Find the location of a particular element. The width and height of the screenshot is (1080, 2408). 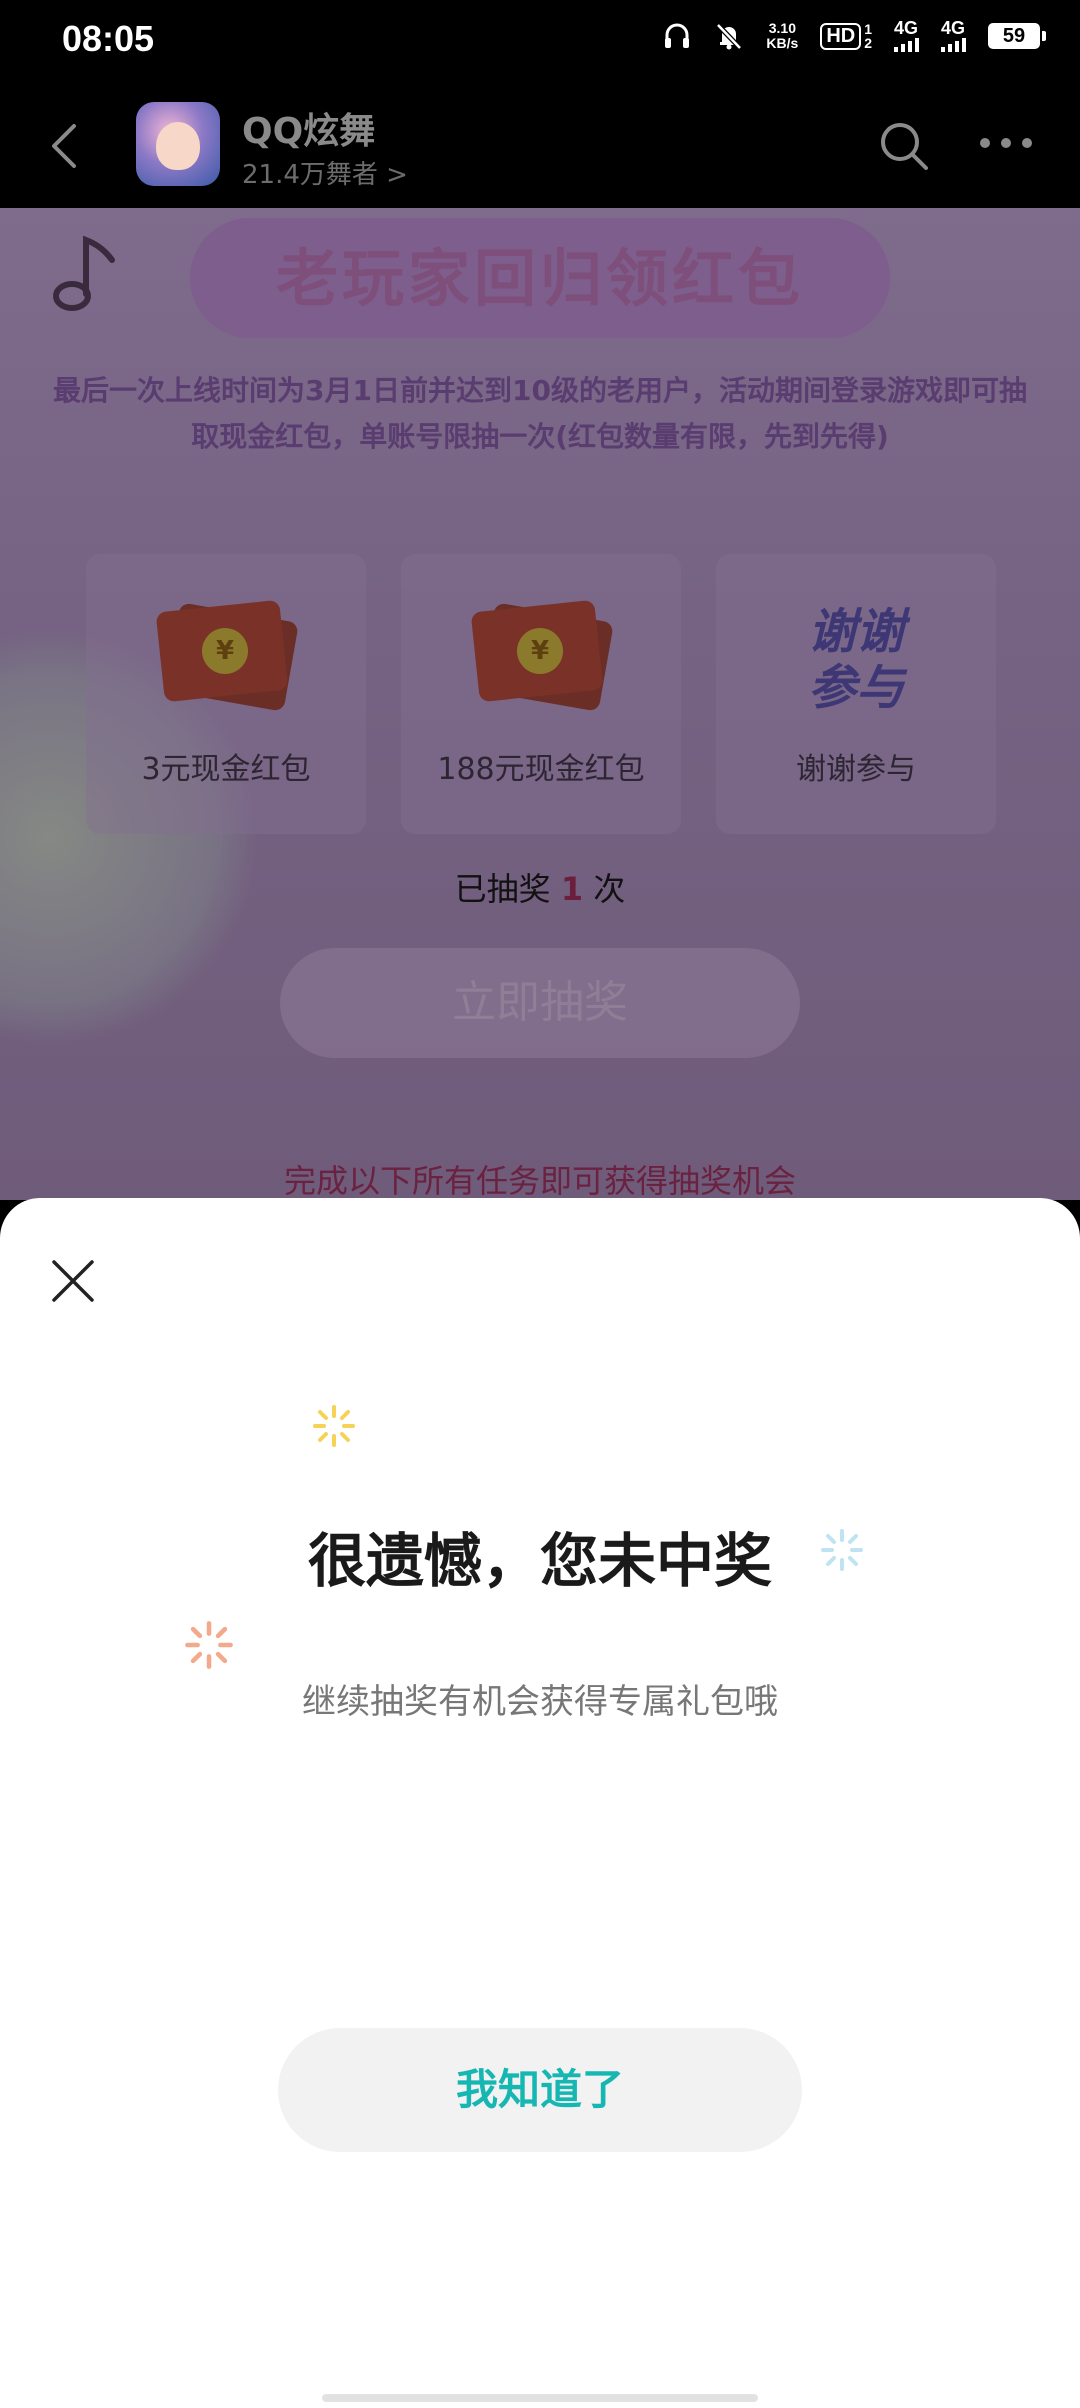

task-tip: 完成以下所有任务即可获得抽奖机会 is located at coordinates (539, 1181).